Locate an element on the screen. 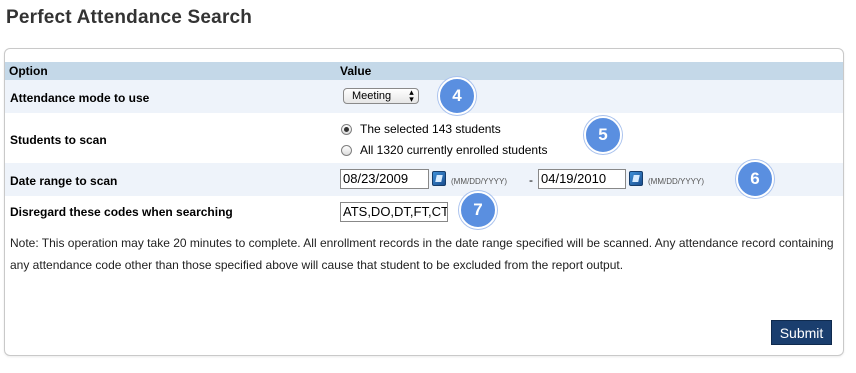  callout-badge-7: 7 is located at coordinates (478, 210).